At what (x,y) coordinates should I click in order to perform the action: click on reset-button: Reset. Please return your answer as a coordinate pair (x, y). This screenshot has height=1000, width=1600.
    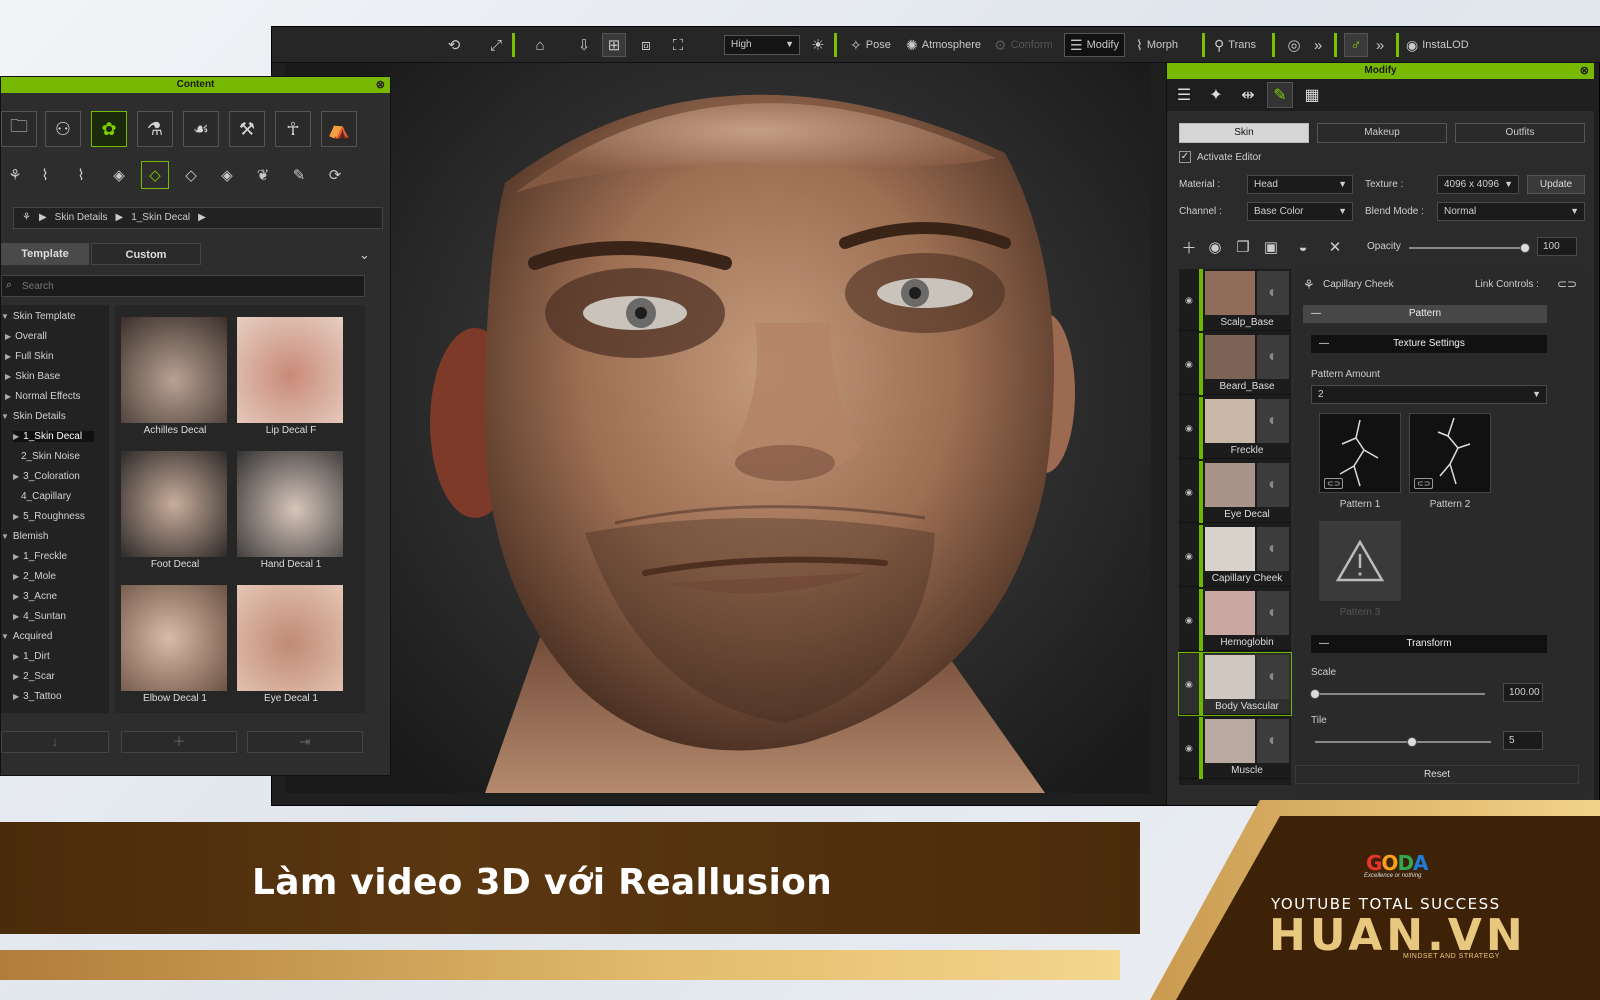
    Looking at the image, I should click on (1437, 774).